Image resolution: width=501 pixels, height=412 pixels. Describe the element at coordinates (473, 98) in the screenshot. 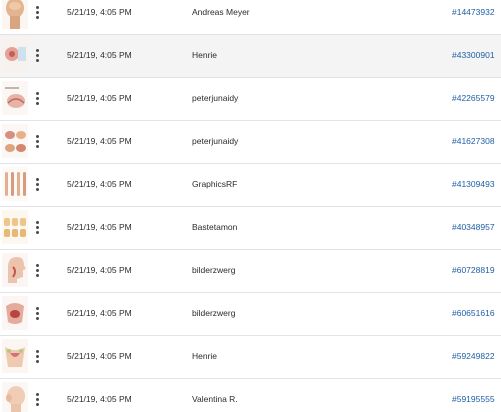

I see `asset-id-link: #42265579` at that location.